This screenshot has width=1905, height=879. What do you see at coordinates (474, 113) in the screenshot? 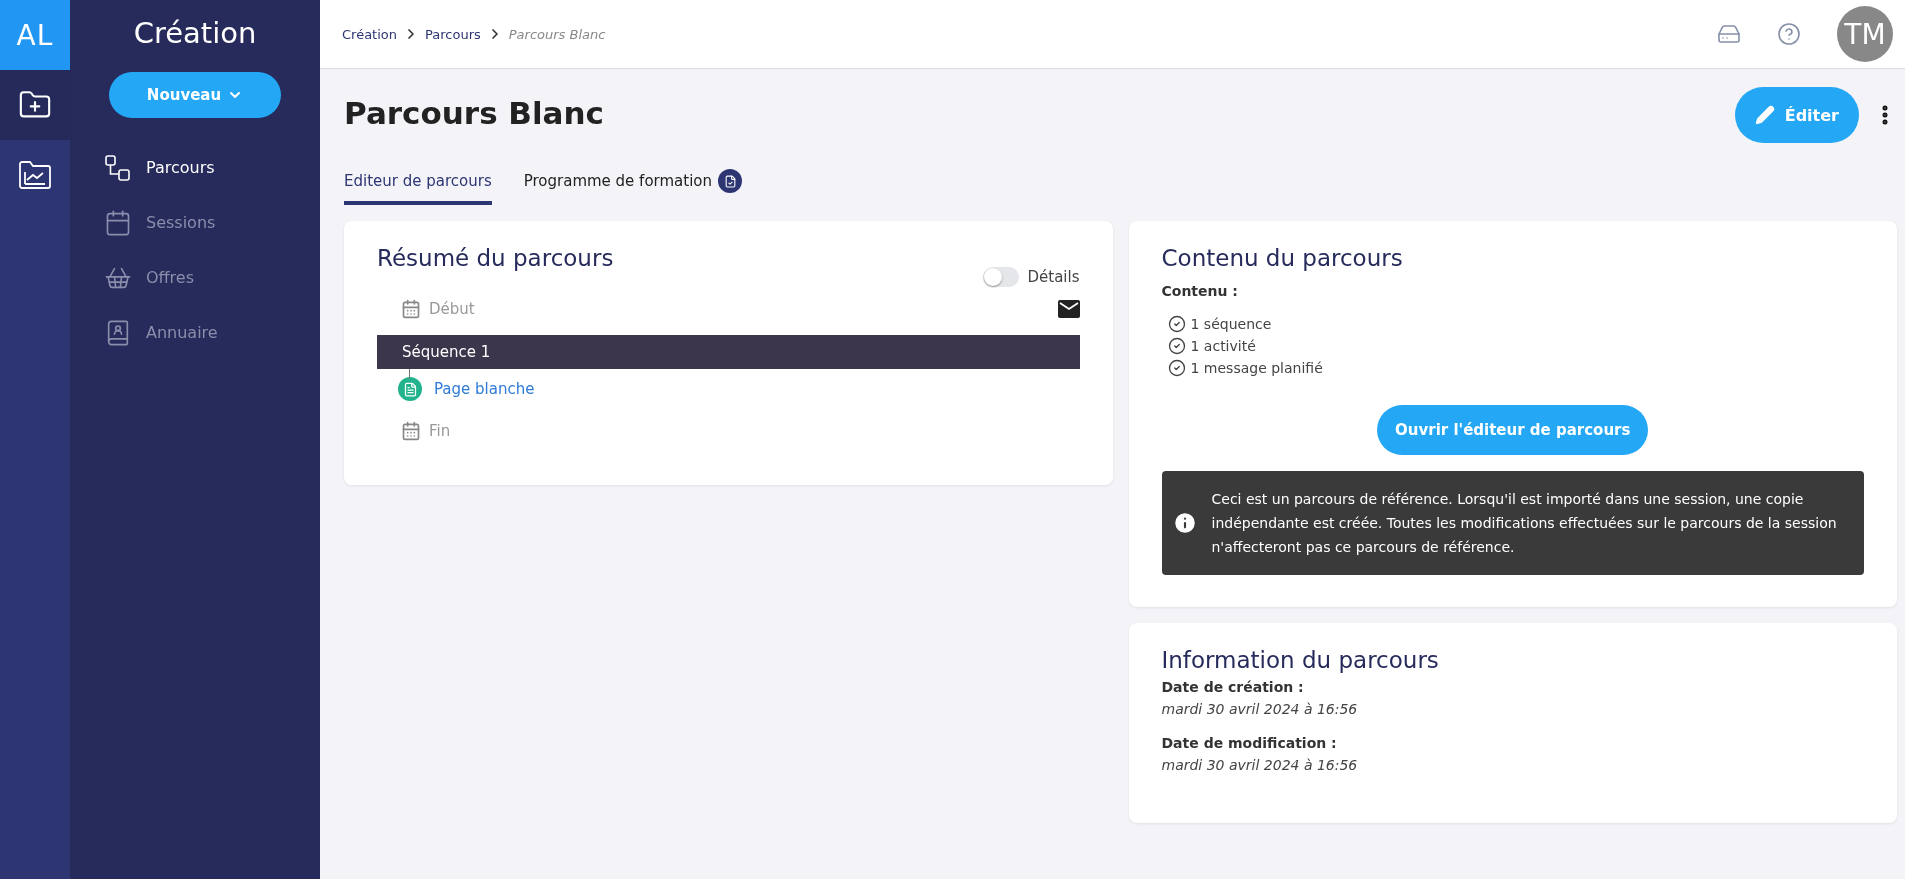
I see `page-title: Parcours Blanc` at bounding box center [474, 113].